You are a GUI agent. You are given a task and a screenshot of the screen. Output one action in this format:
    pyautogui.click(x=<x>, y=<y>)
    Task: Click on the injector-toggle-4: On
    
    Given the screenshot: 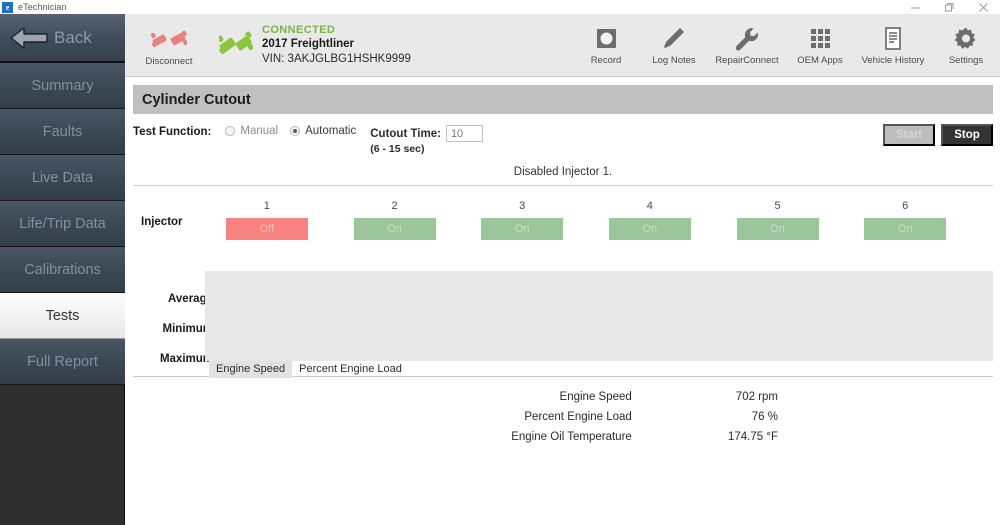 What is the action you would take?
    pyautogui.click(x=649, y=229)
    